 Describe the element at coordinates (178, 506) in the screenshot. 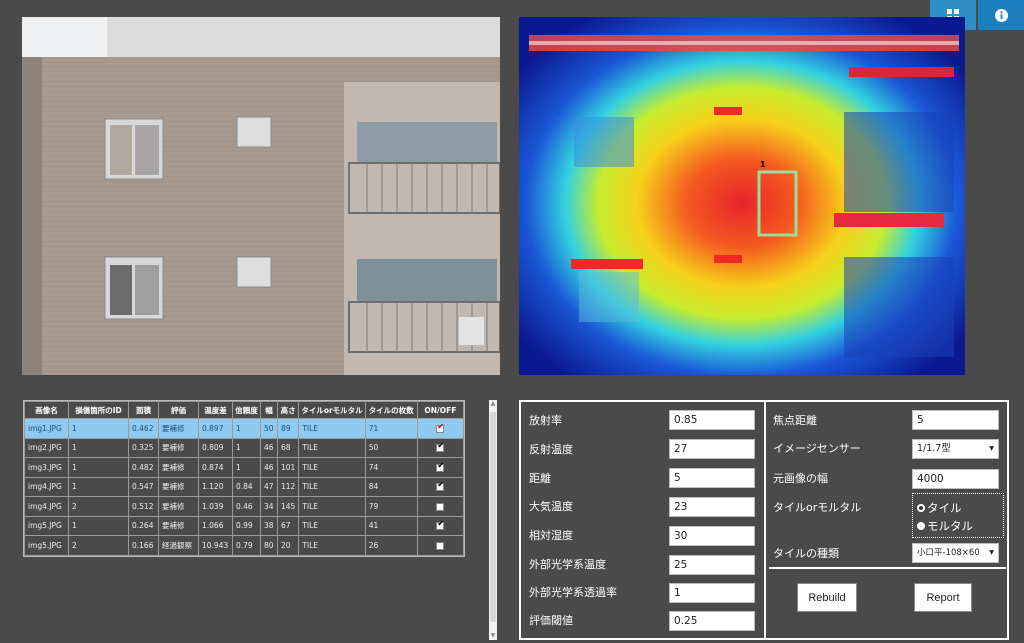

I see `table-cell-eval: 要補修` at that location.